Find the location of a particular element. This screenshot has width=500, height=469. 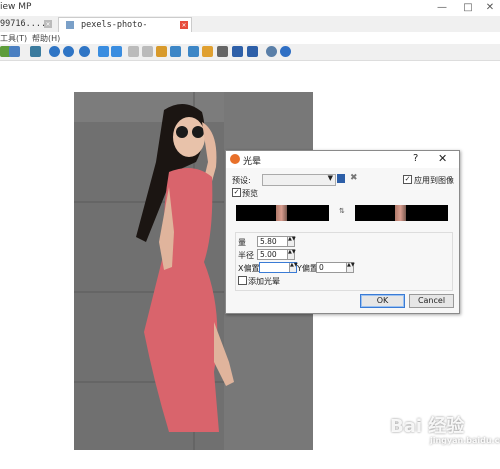

cancel-button: Cancel is located at coordinates (431, 301).